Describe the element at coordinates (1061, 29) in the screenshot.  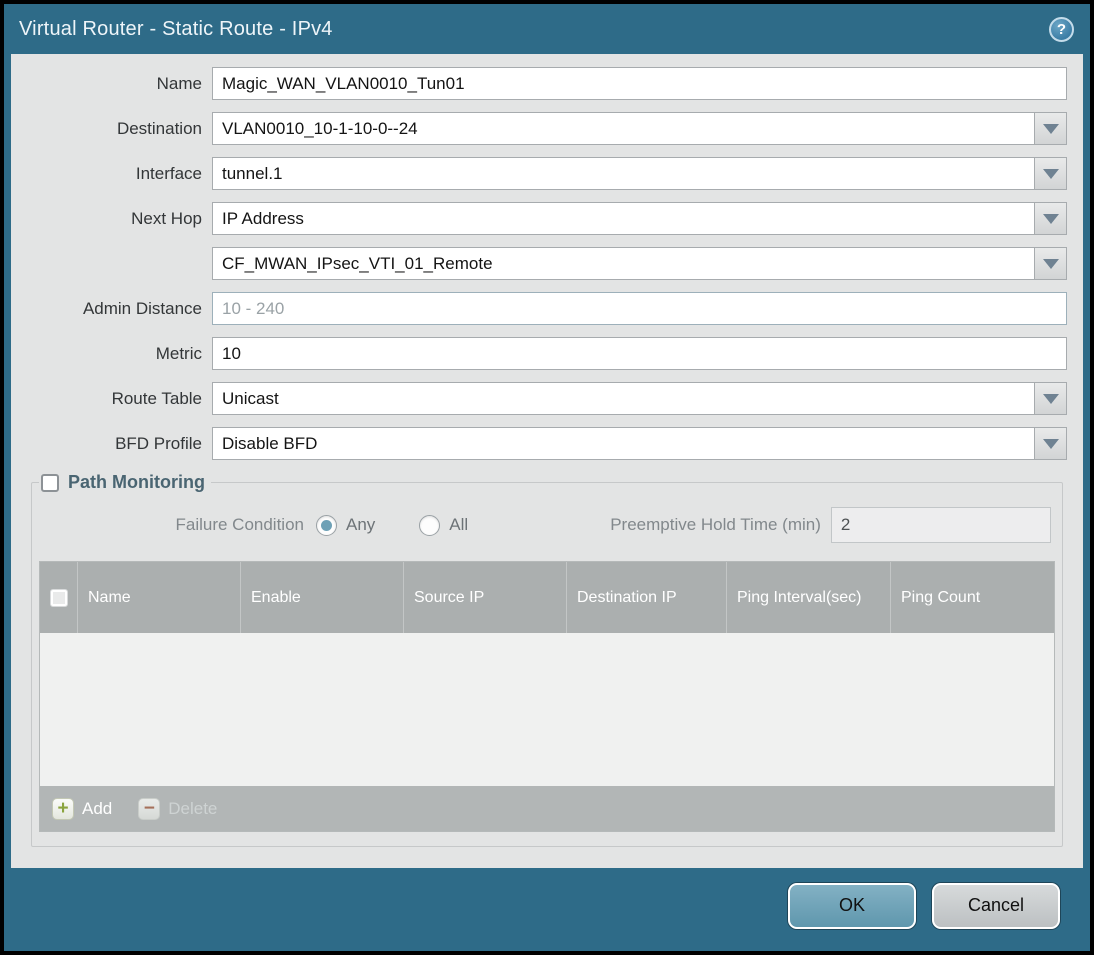
I see `help-icon: ?` at that location.